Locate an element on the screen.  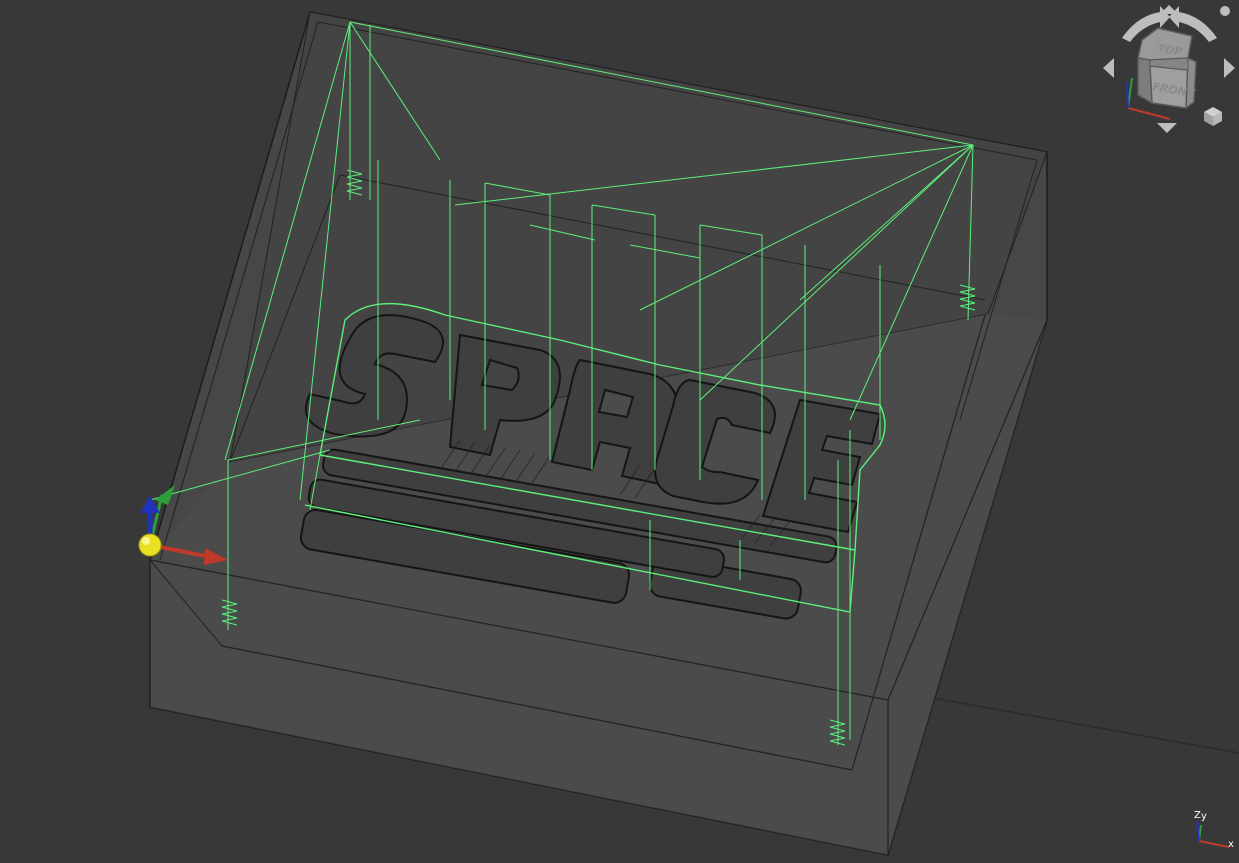
menu-dot-icon is located at coordinates (1225, 11).